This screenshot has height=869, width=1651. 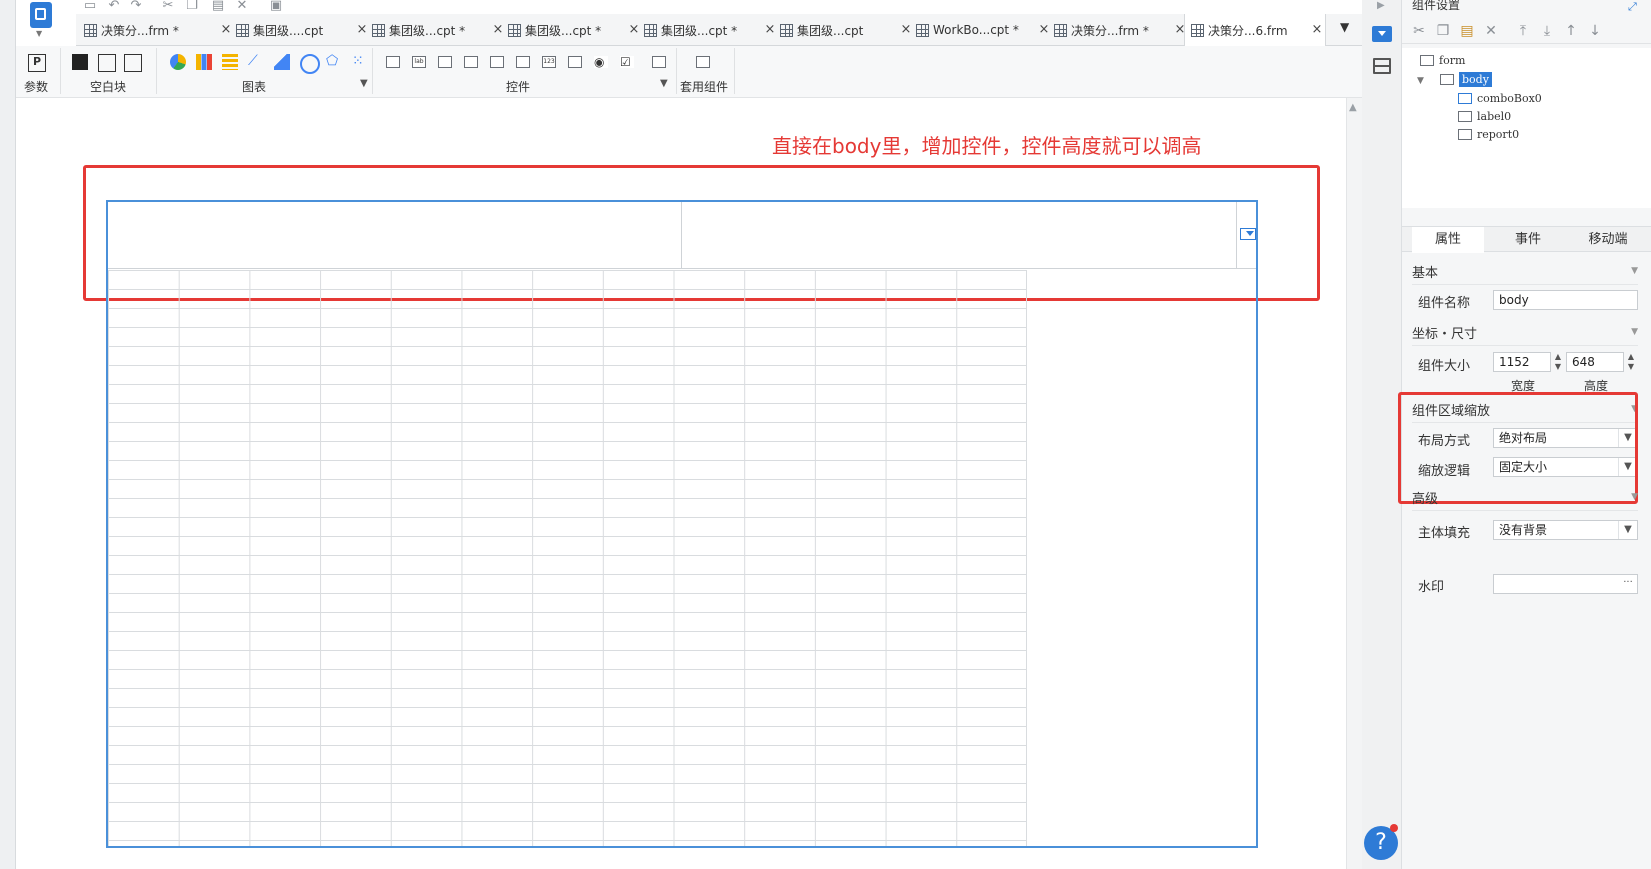 I want to click on section-basic: 基本 ▼, so click(x=1525, y=273).